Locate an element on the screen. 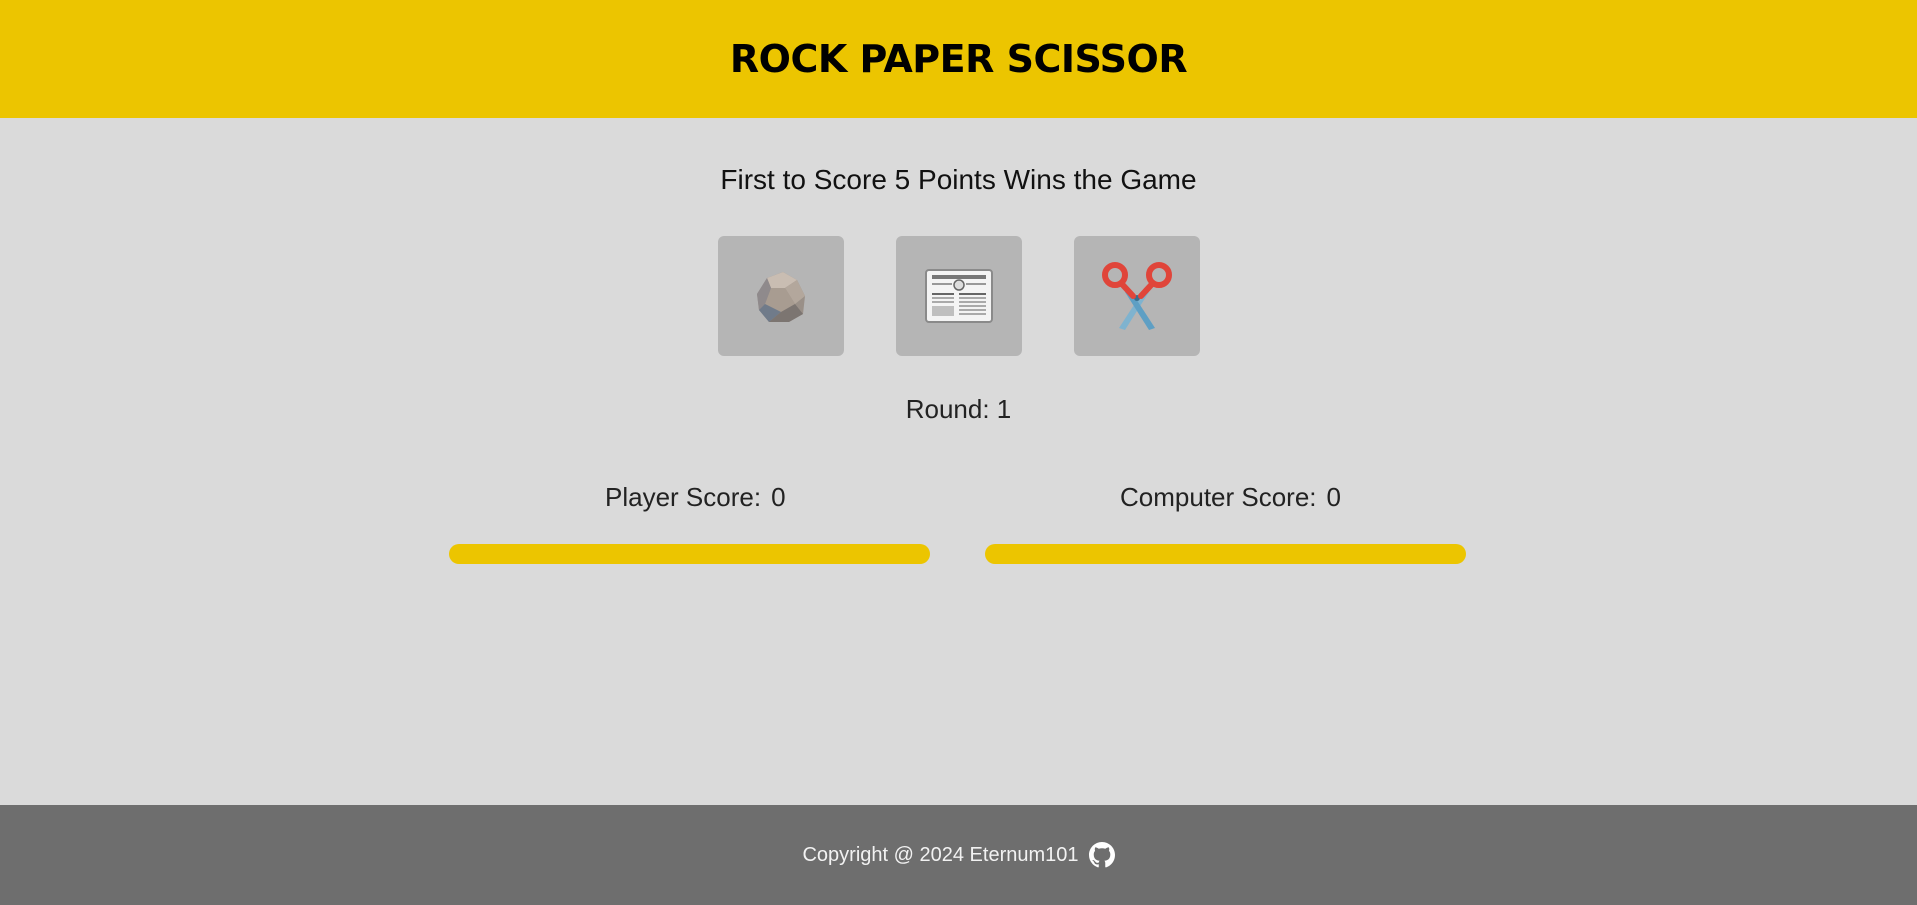 The height and width of the screenshot is (905, 1917). scissor-button is located at coordinates (1136, 296).